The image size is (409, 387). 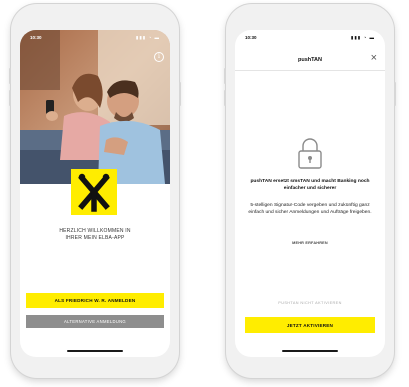 I want to click on raiffeisen-gable-icon, so click(x=94, y=192).